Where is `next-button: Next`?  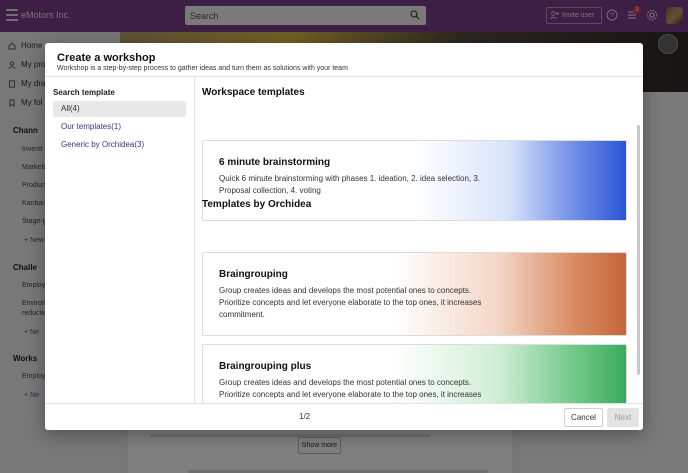 next-button: Next is located at coordinates (623, 417).